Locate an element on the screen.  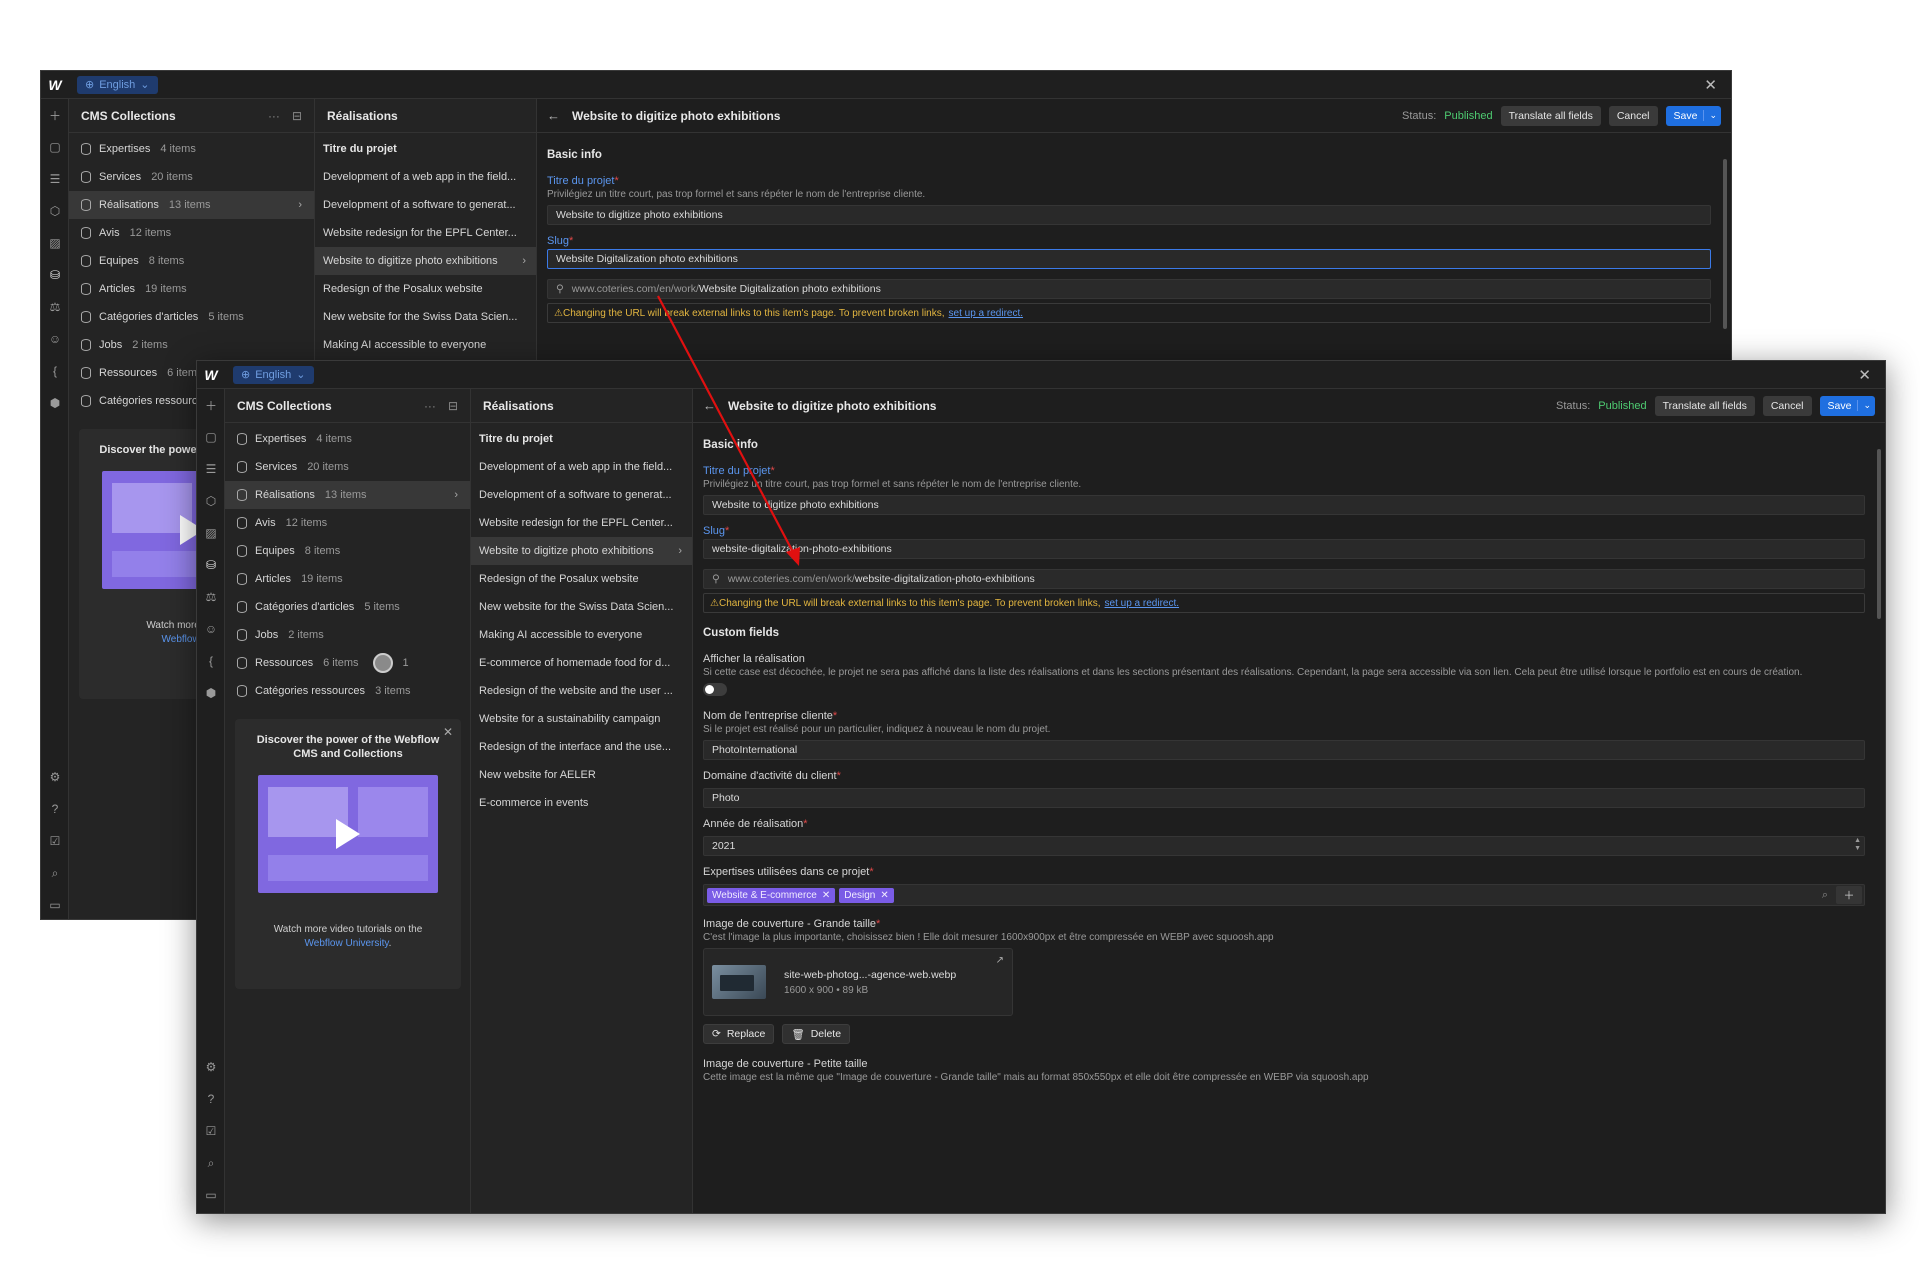
pages-icon: ▢ is located at coordinates (211, 437).